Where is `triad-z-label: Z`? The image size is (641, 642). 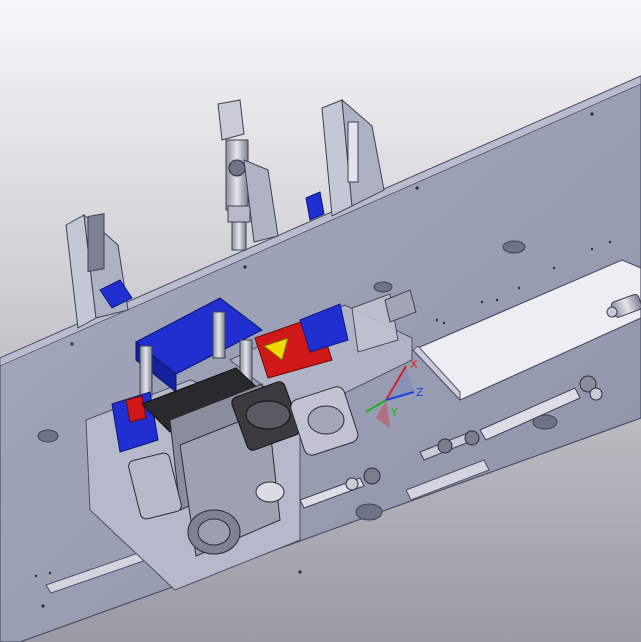 triad-z-label: Z is located at coordinates (420, 392).